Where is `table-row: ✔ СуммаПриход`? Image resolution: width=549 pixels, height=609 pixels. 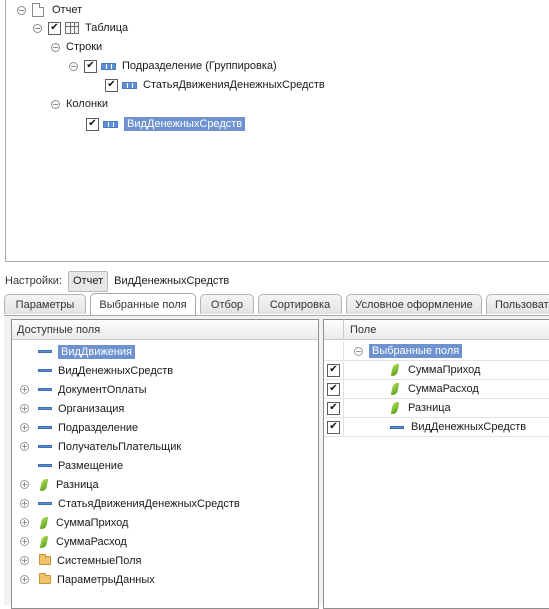 table-row: ✔ СуммаПриход is located at coordinates (436, 370).